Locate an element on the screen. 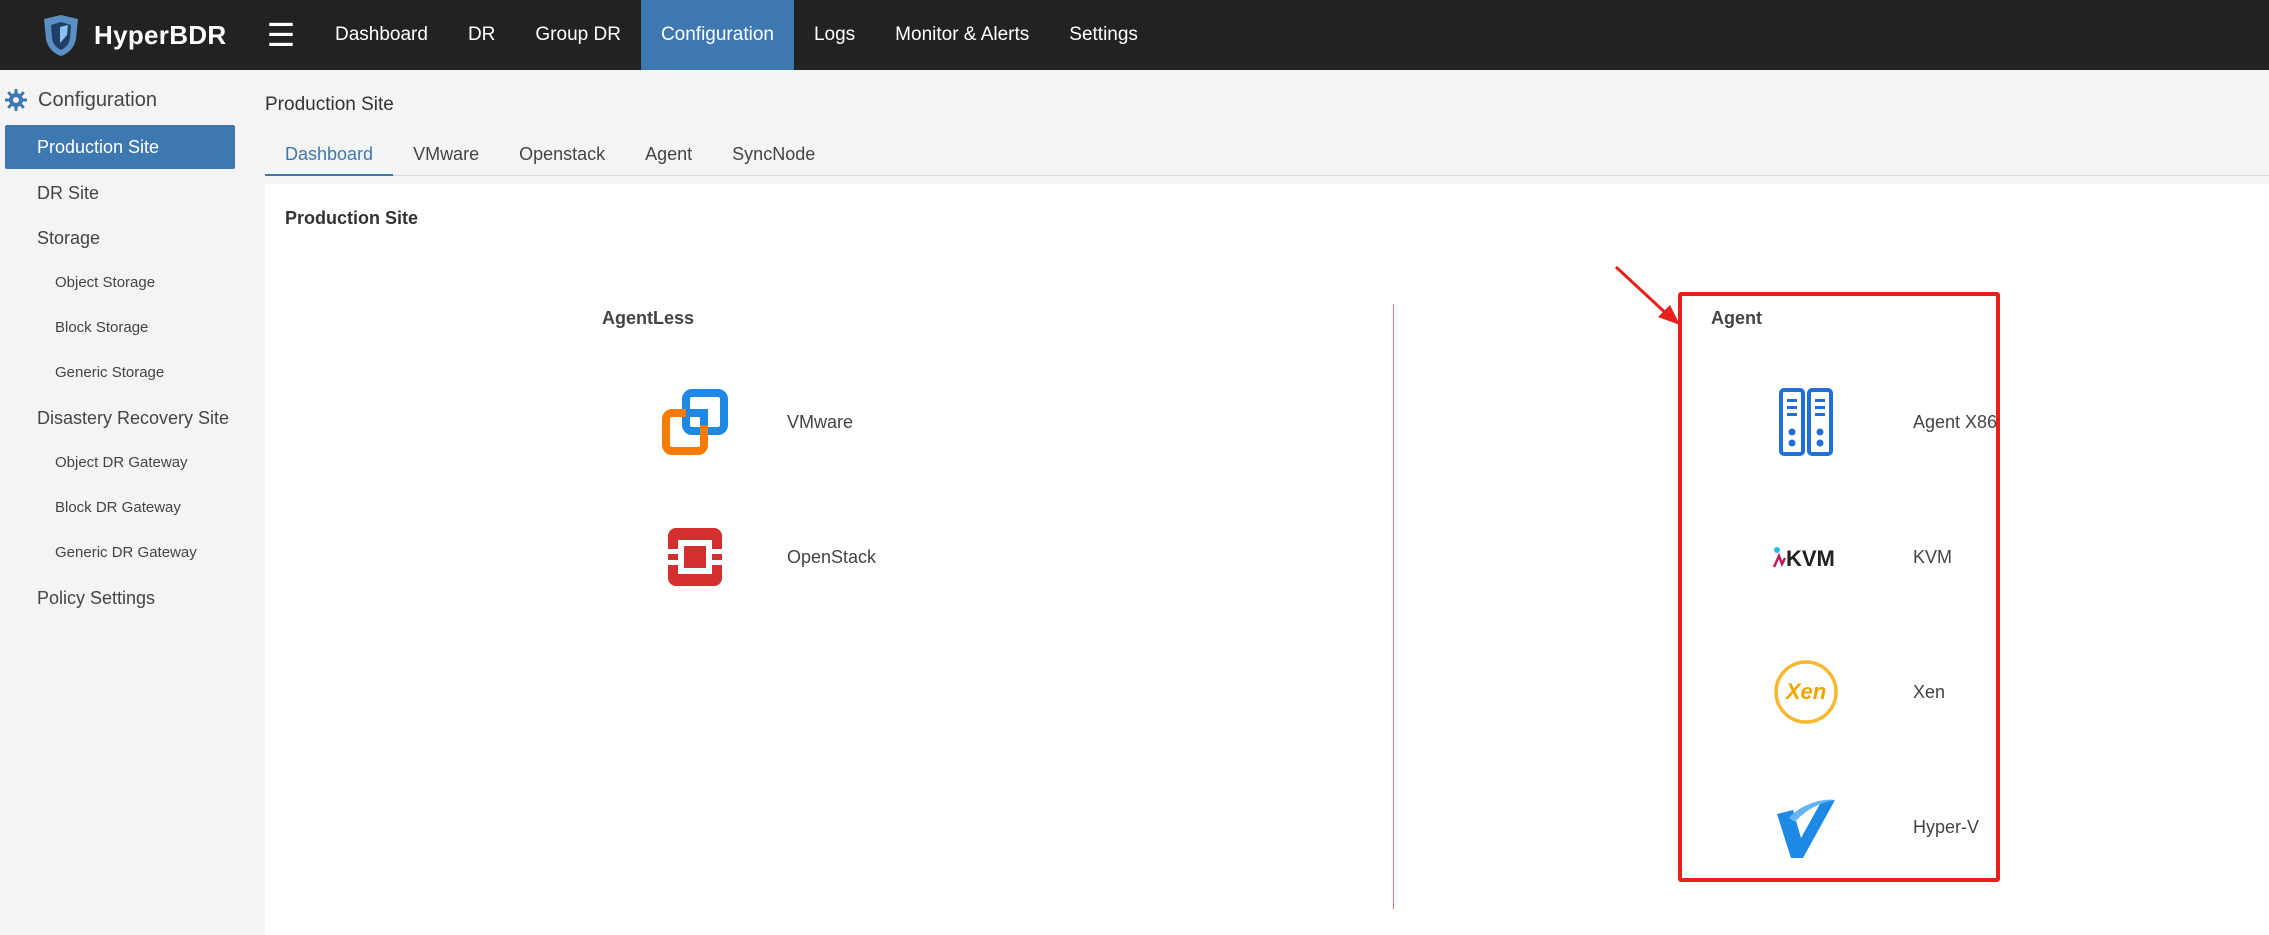 This screenshot has width=2269, height=935. nav-settings: Settings is located at coordinates (1103, 35).